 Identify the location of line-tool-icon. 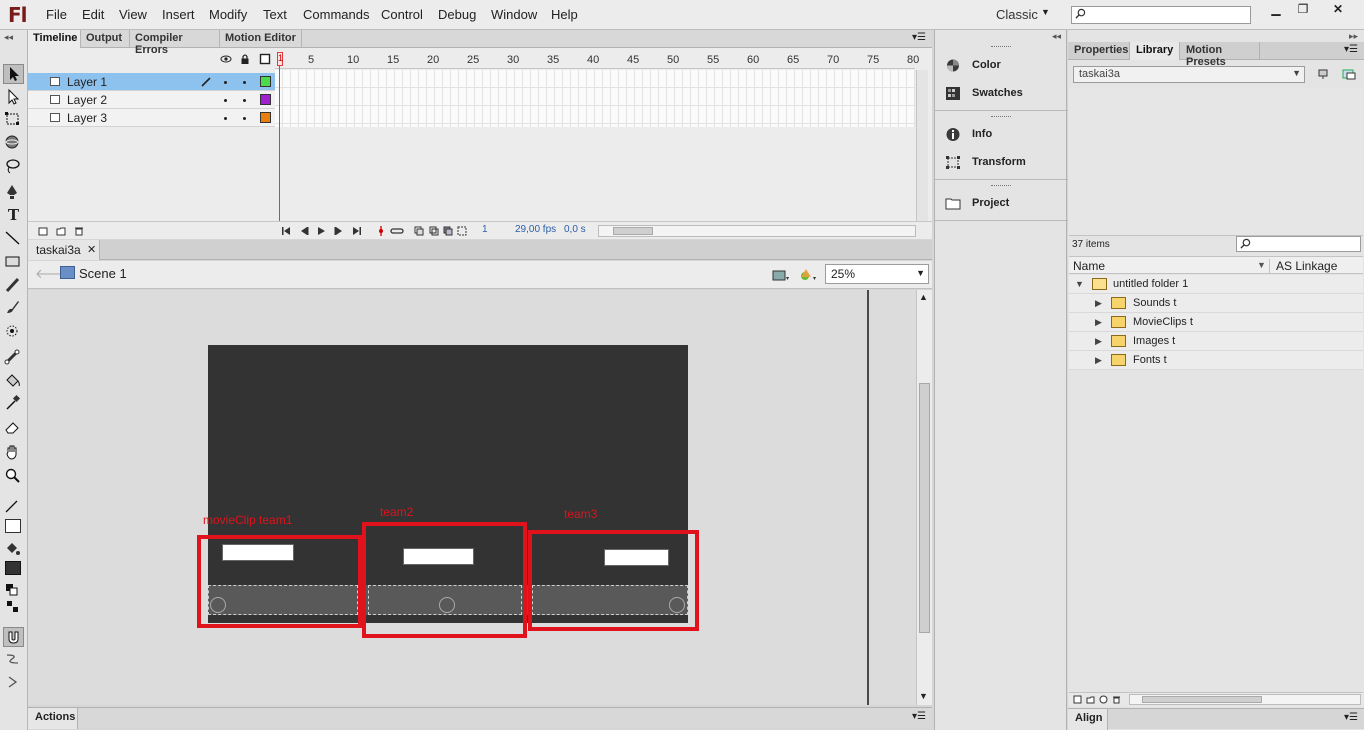
(13, 239).